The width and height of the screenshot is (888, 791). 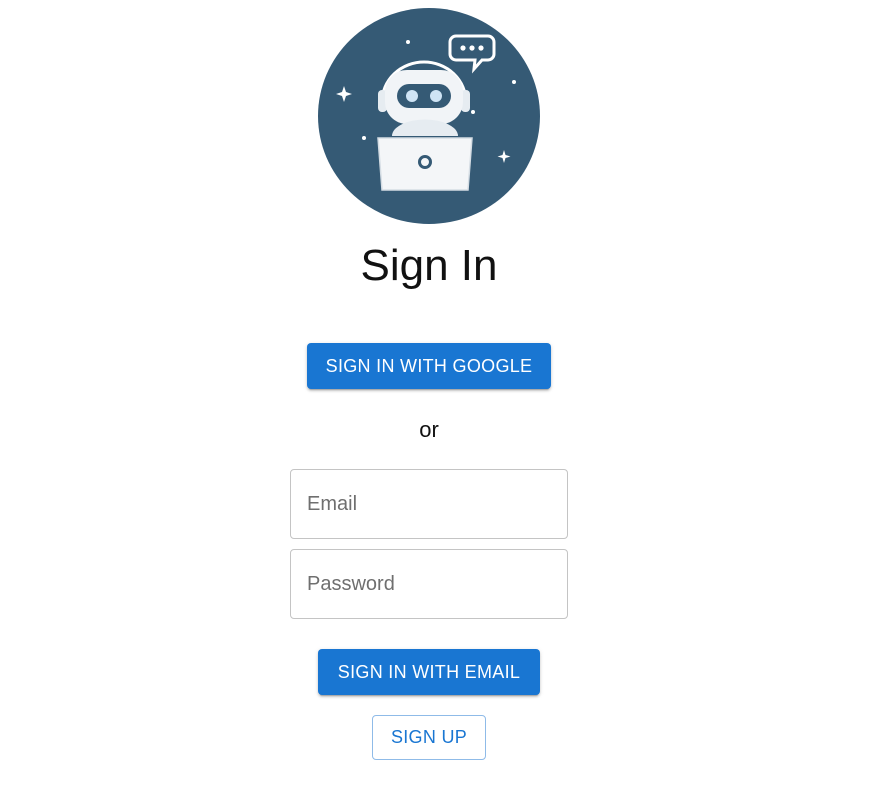 I want to click on password-input, so click(x=429, y=584).